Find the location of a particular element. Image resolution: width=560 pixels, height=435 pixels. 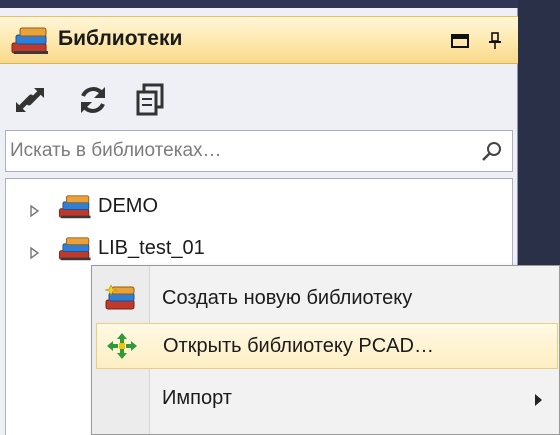

window-frame-top is located at coordinates (259, 4).